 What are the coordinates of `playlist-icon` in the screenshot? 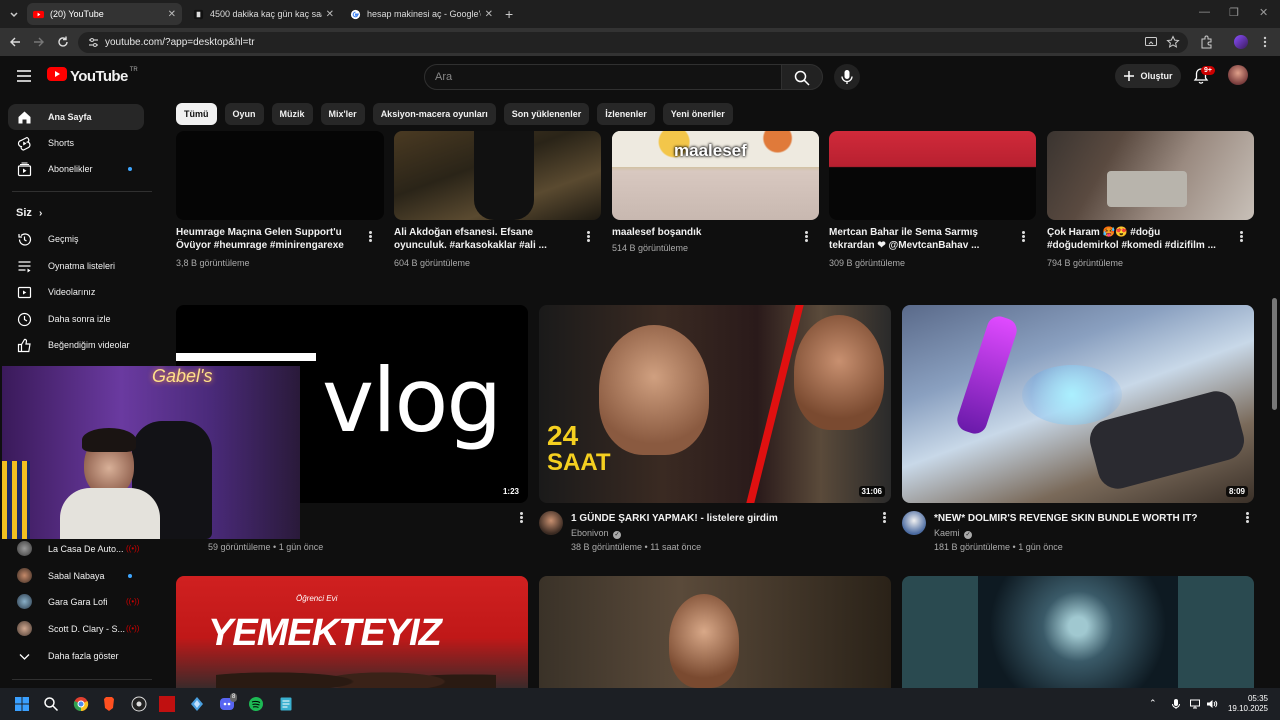 It's located at (24, 267).